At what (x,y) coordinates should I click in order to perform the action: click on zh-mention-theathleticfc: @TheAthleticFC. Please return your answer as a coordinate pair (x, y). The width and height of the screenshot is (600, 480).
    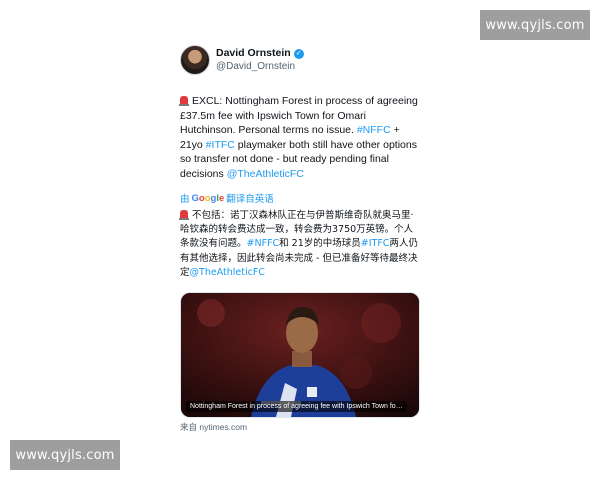
    Looking at the image, I should click on (227, 272).